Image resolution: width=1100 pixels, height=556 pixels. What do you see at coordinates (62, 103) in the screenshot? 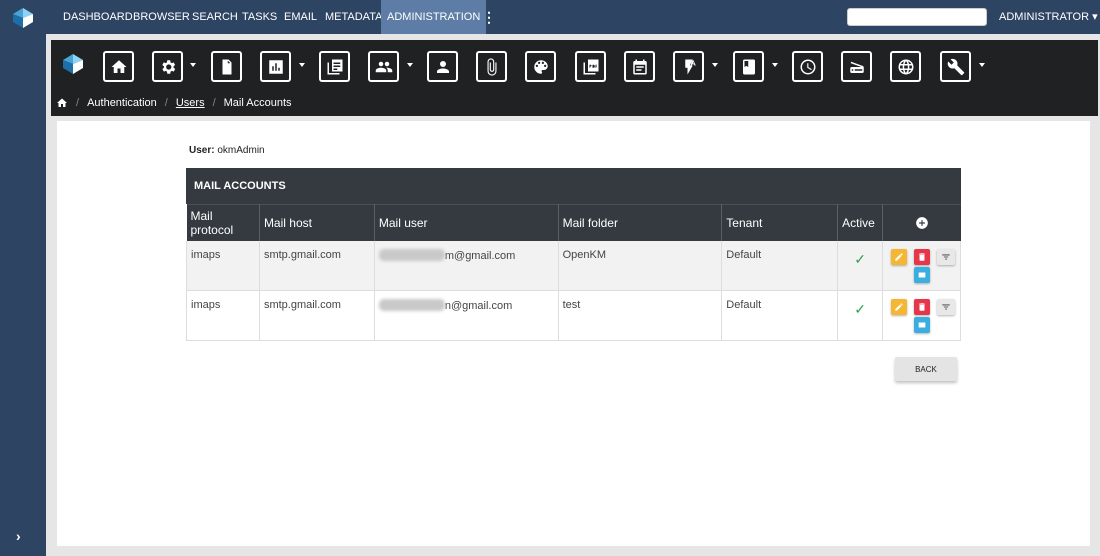
I see `breadcrumb-home-icon` at bounding box center [62, 103].